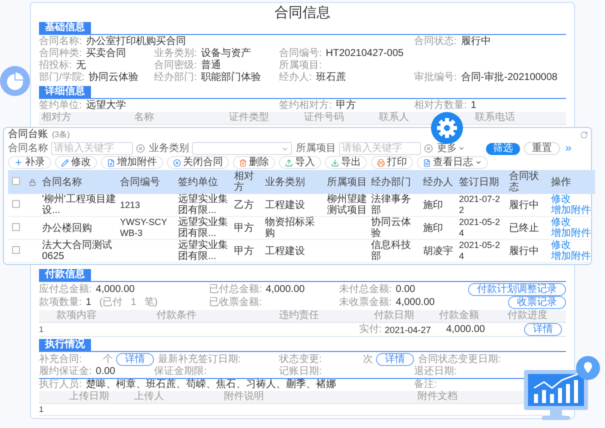 This screenshot has height=428, width=605. What do you see at coordinates (295, 78) in the screenshot?
I see `field-label: 经办人:` at bounding box center [295, 78].